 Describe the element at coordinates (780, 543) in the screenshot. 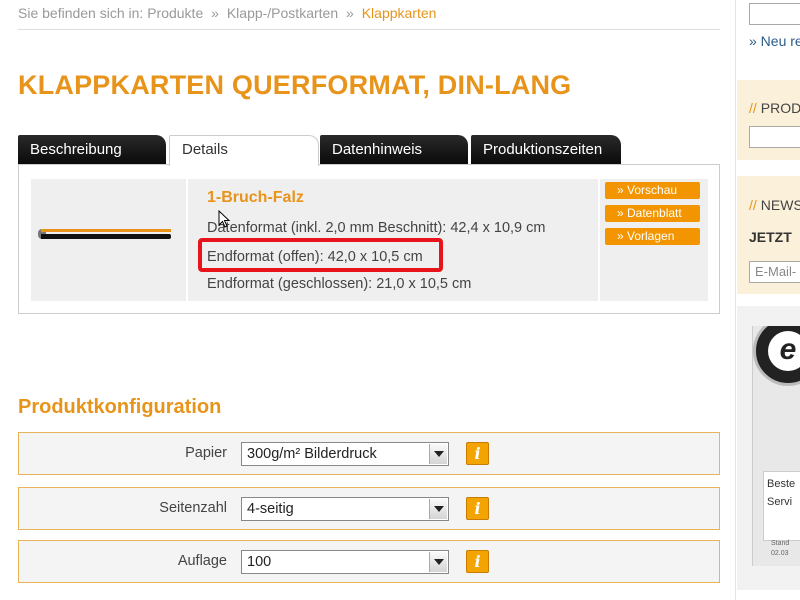

I see `trust-small-text: Stand` at that location.